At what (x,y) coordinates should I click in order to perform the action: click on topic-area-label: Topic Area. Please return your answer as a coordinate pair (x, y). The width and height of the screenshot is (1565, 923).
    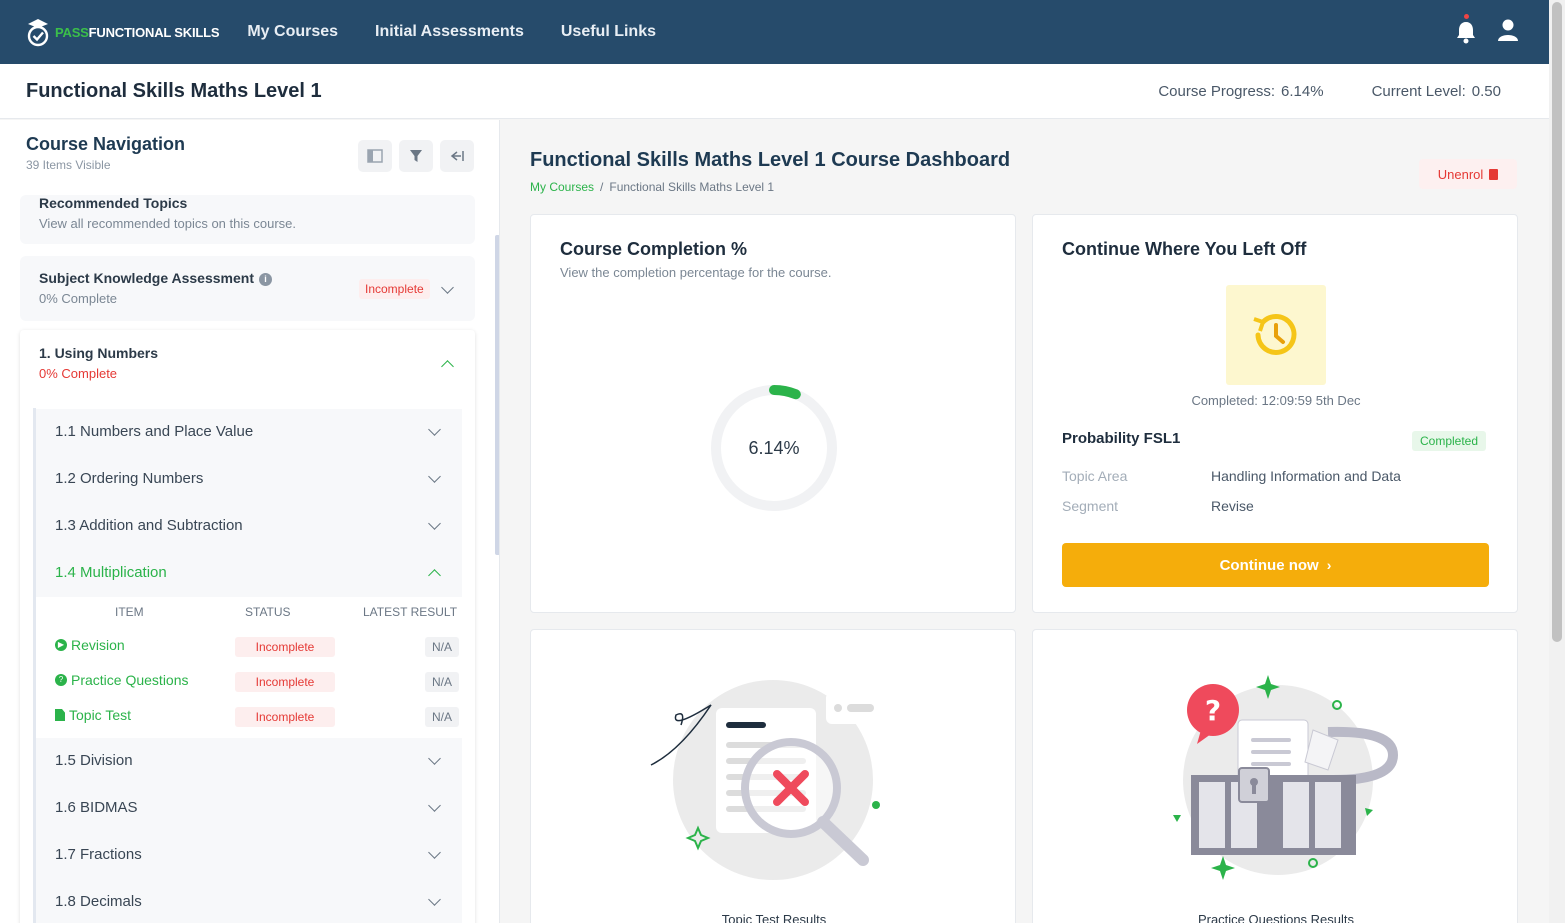
    Looking at the image, I should click on (1095, 476).